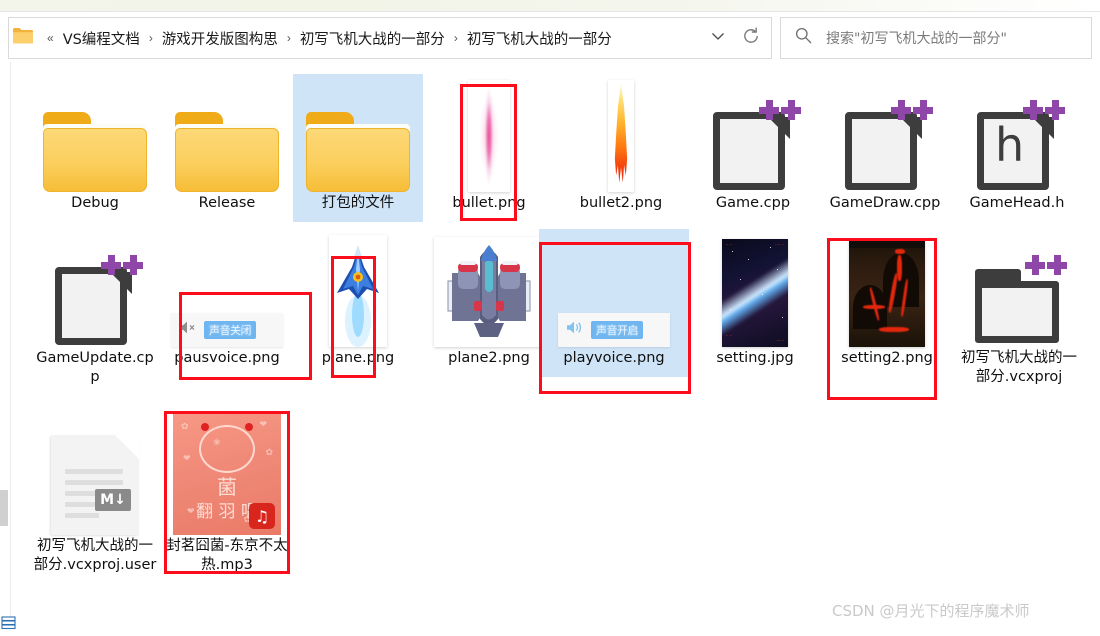 The height and width of the screenshot is (636, 1100). What do you see at coordinates (220, 38) in the screenshot?
I see `breadcrumb-item-1: 游戏开发版图构思` at bounding box center [220, 38].